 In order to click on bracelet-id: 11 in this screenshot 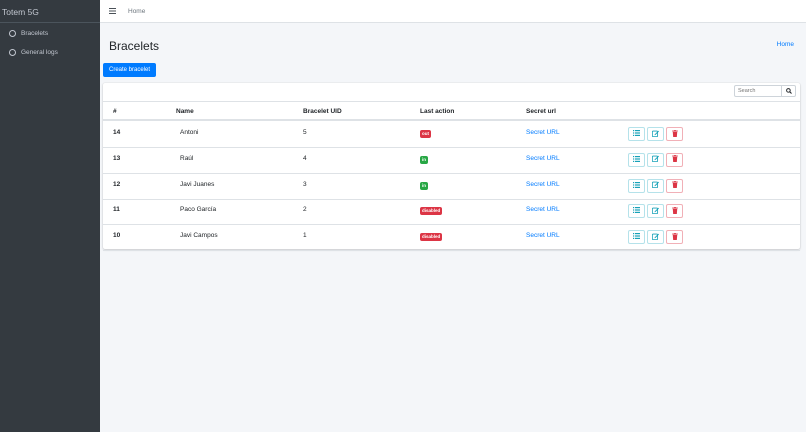, I will do `click(116, 210)`.